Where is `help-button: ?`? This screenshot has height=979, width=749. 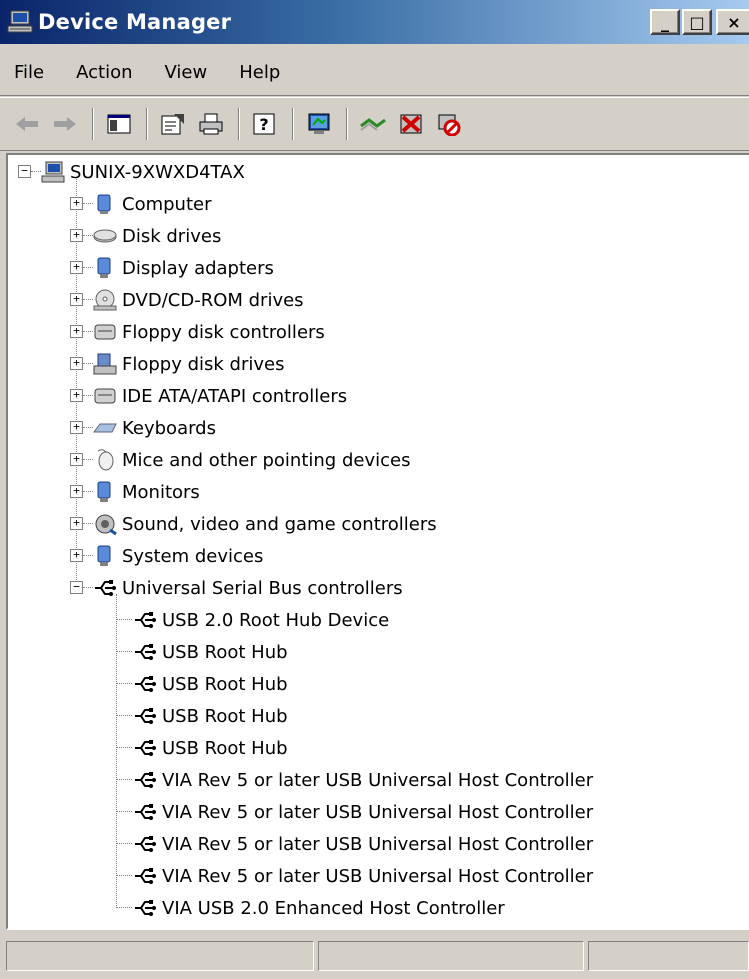 help-button: ? is located at coordinates (265, 124).